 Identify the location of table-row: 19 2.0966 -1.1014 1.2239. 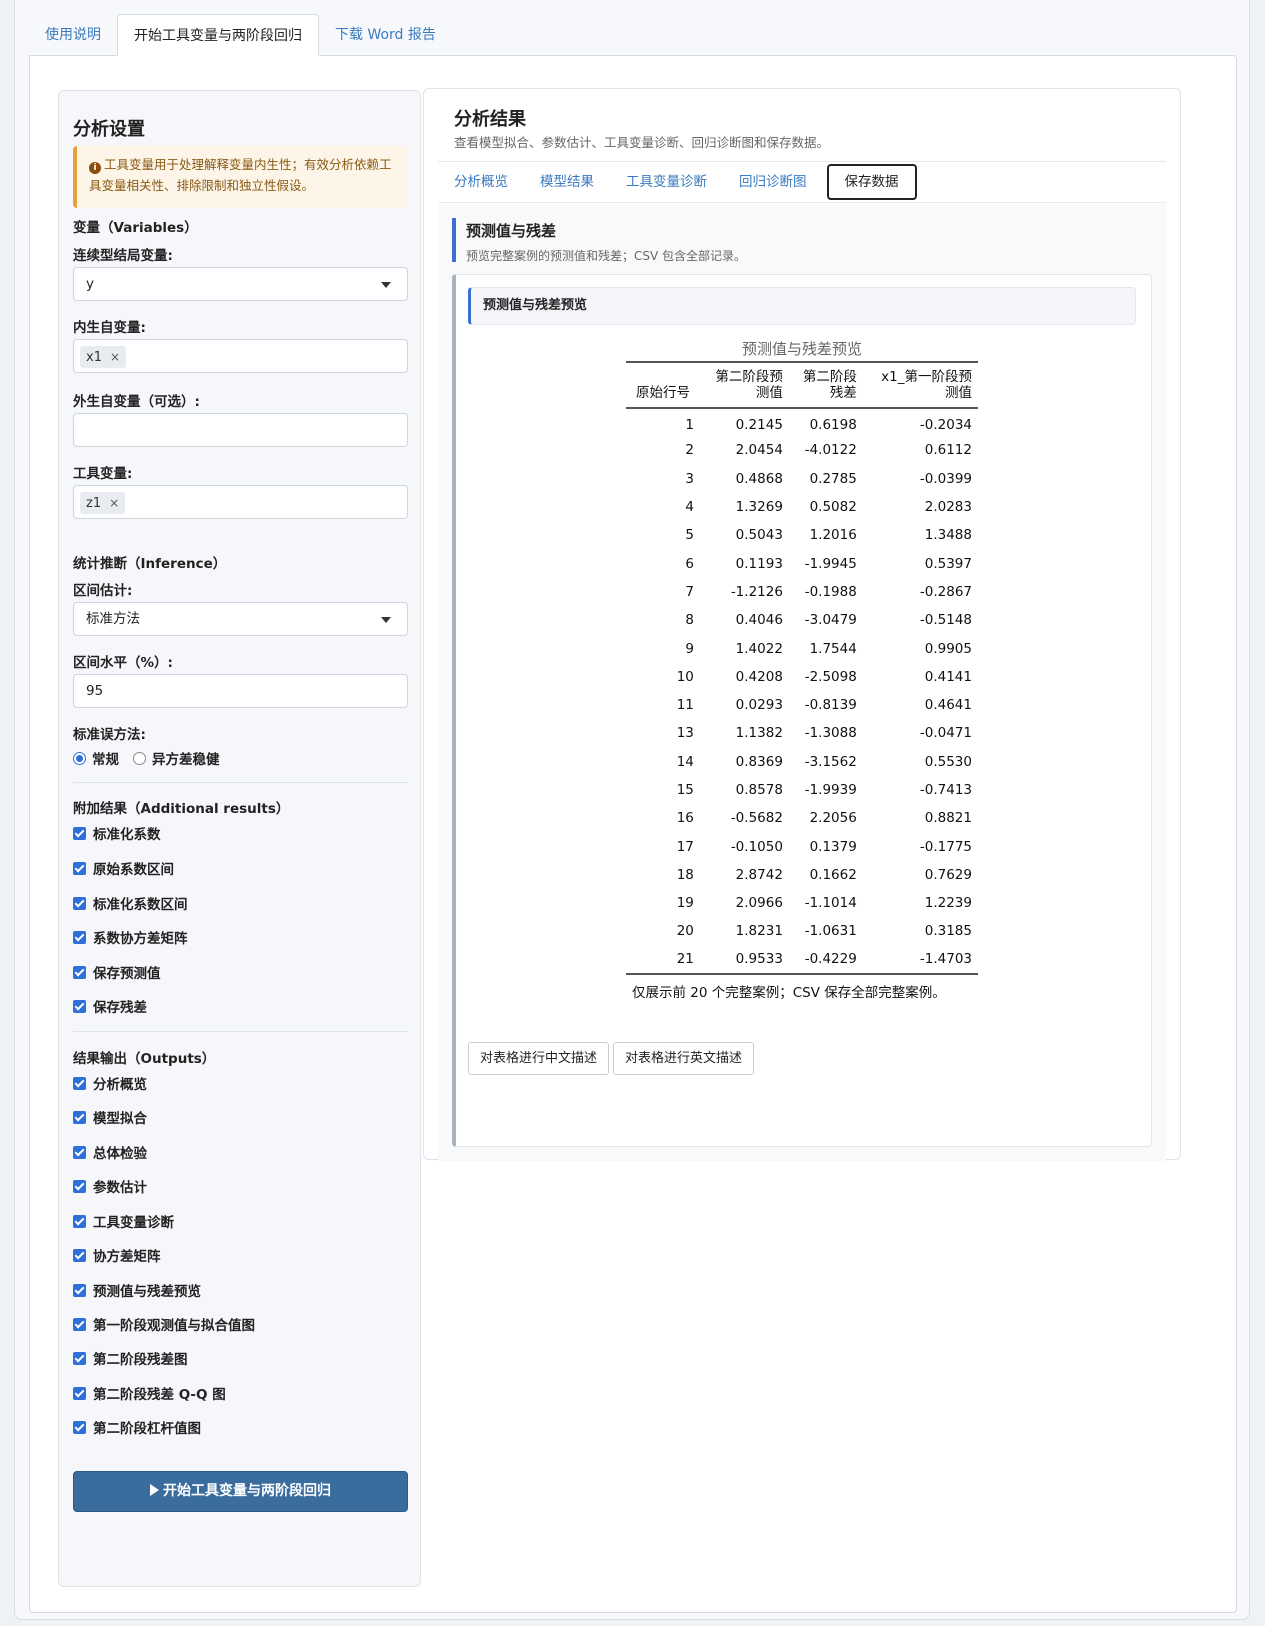
(802, 903).